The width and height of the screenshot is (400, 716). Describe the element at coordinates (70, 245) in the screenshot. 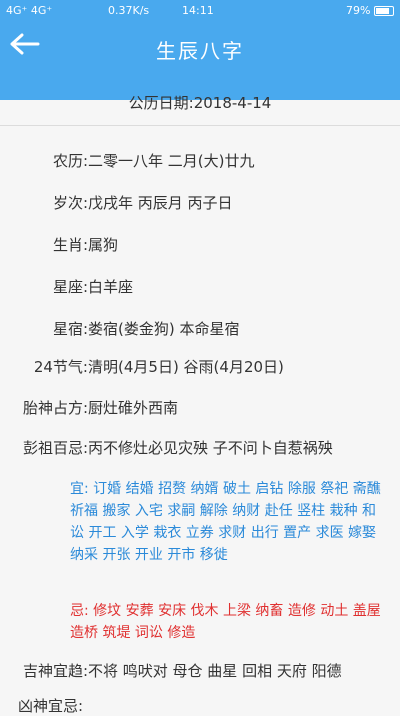

I see `zodiac-label: 生肖:` at that location.